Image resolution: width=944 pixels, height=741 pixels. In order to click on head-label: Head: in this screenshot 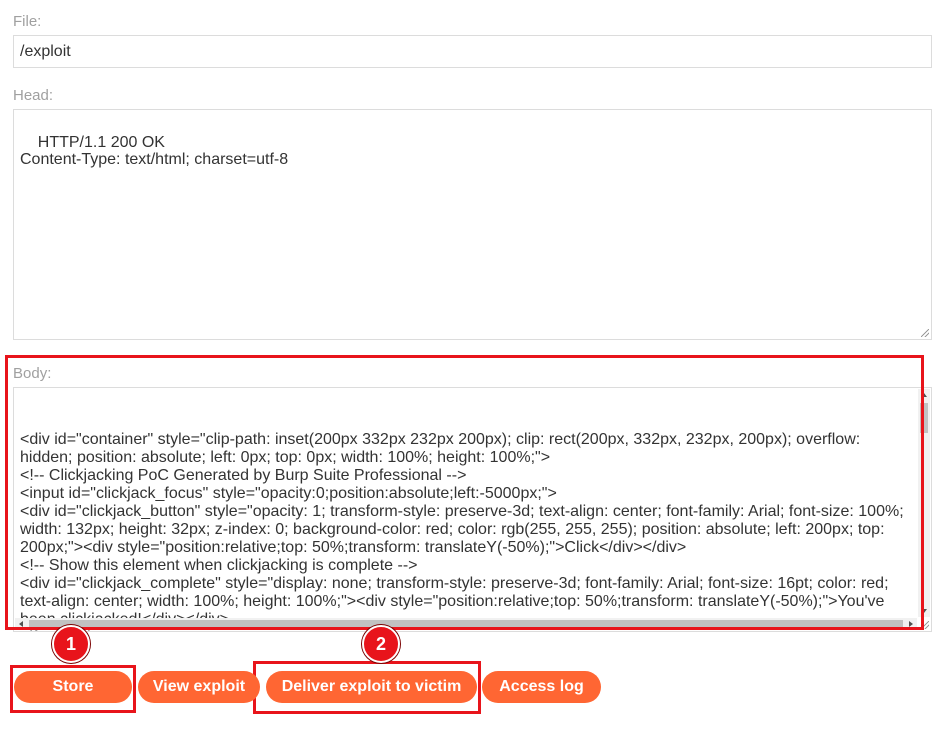, I will do `click(33, 95)`.